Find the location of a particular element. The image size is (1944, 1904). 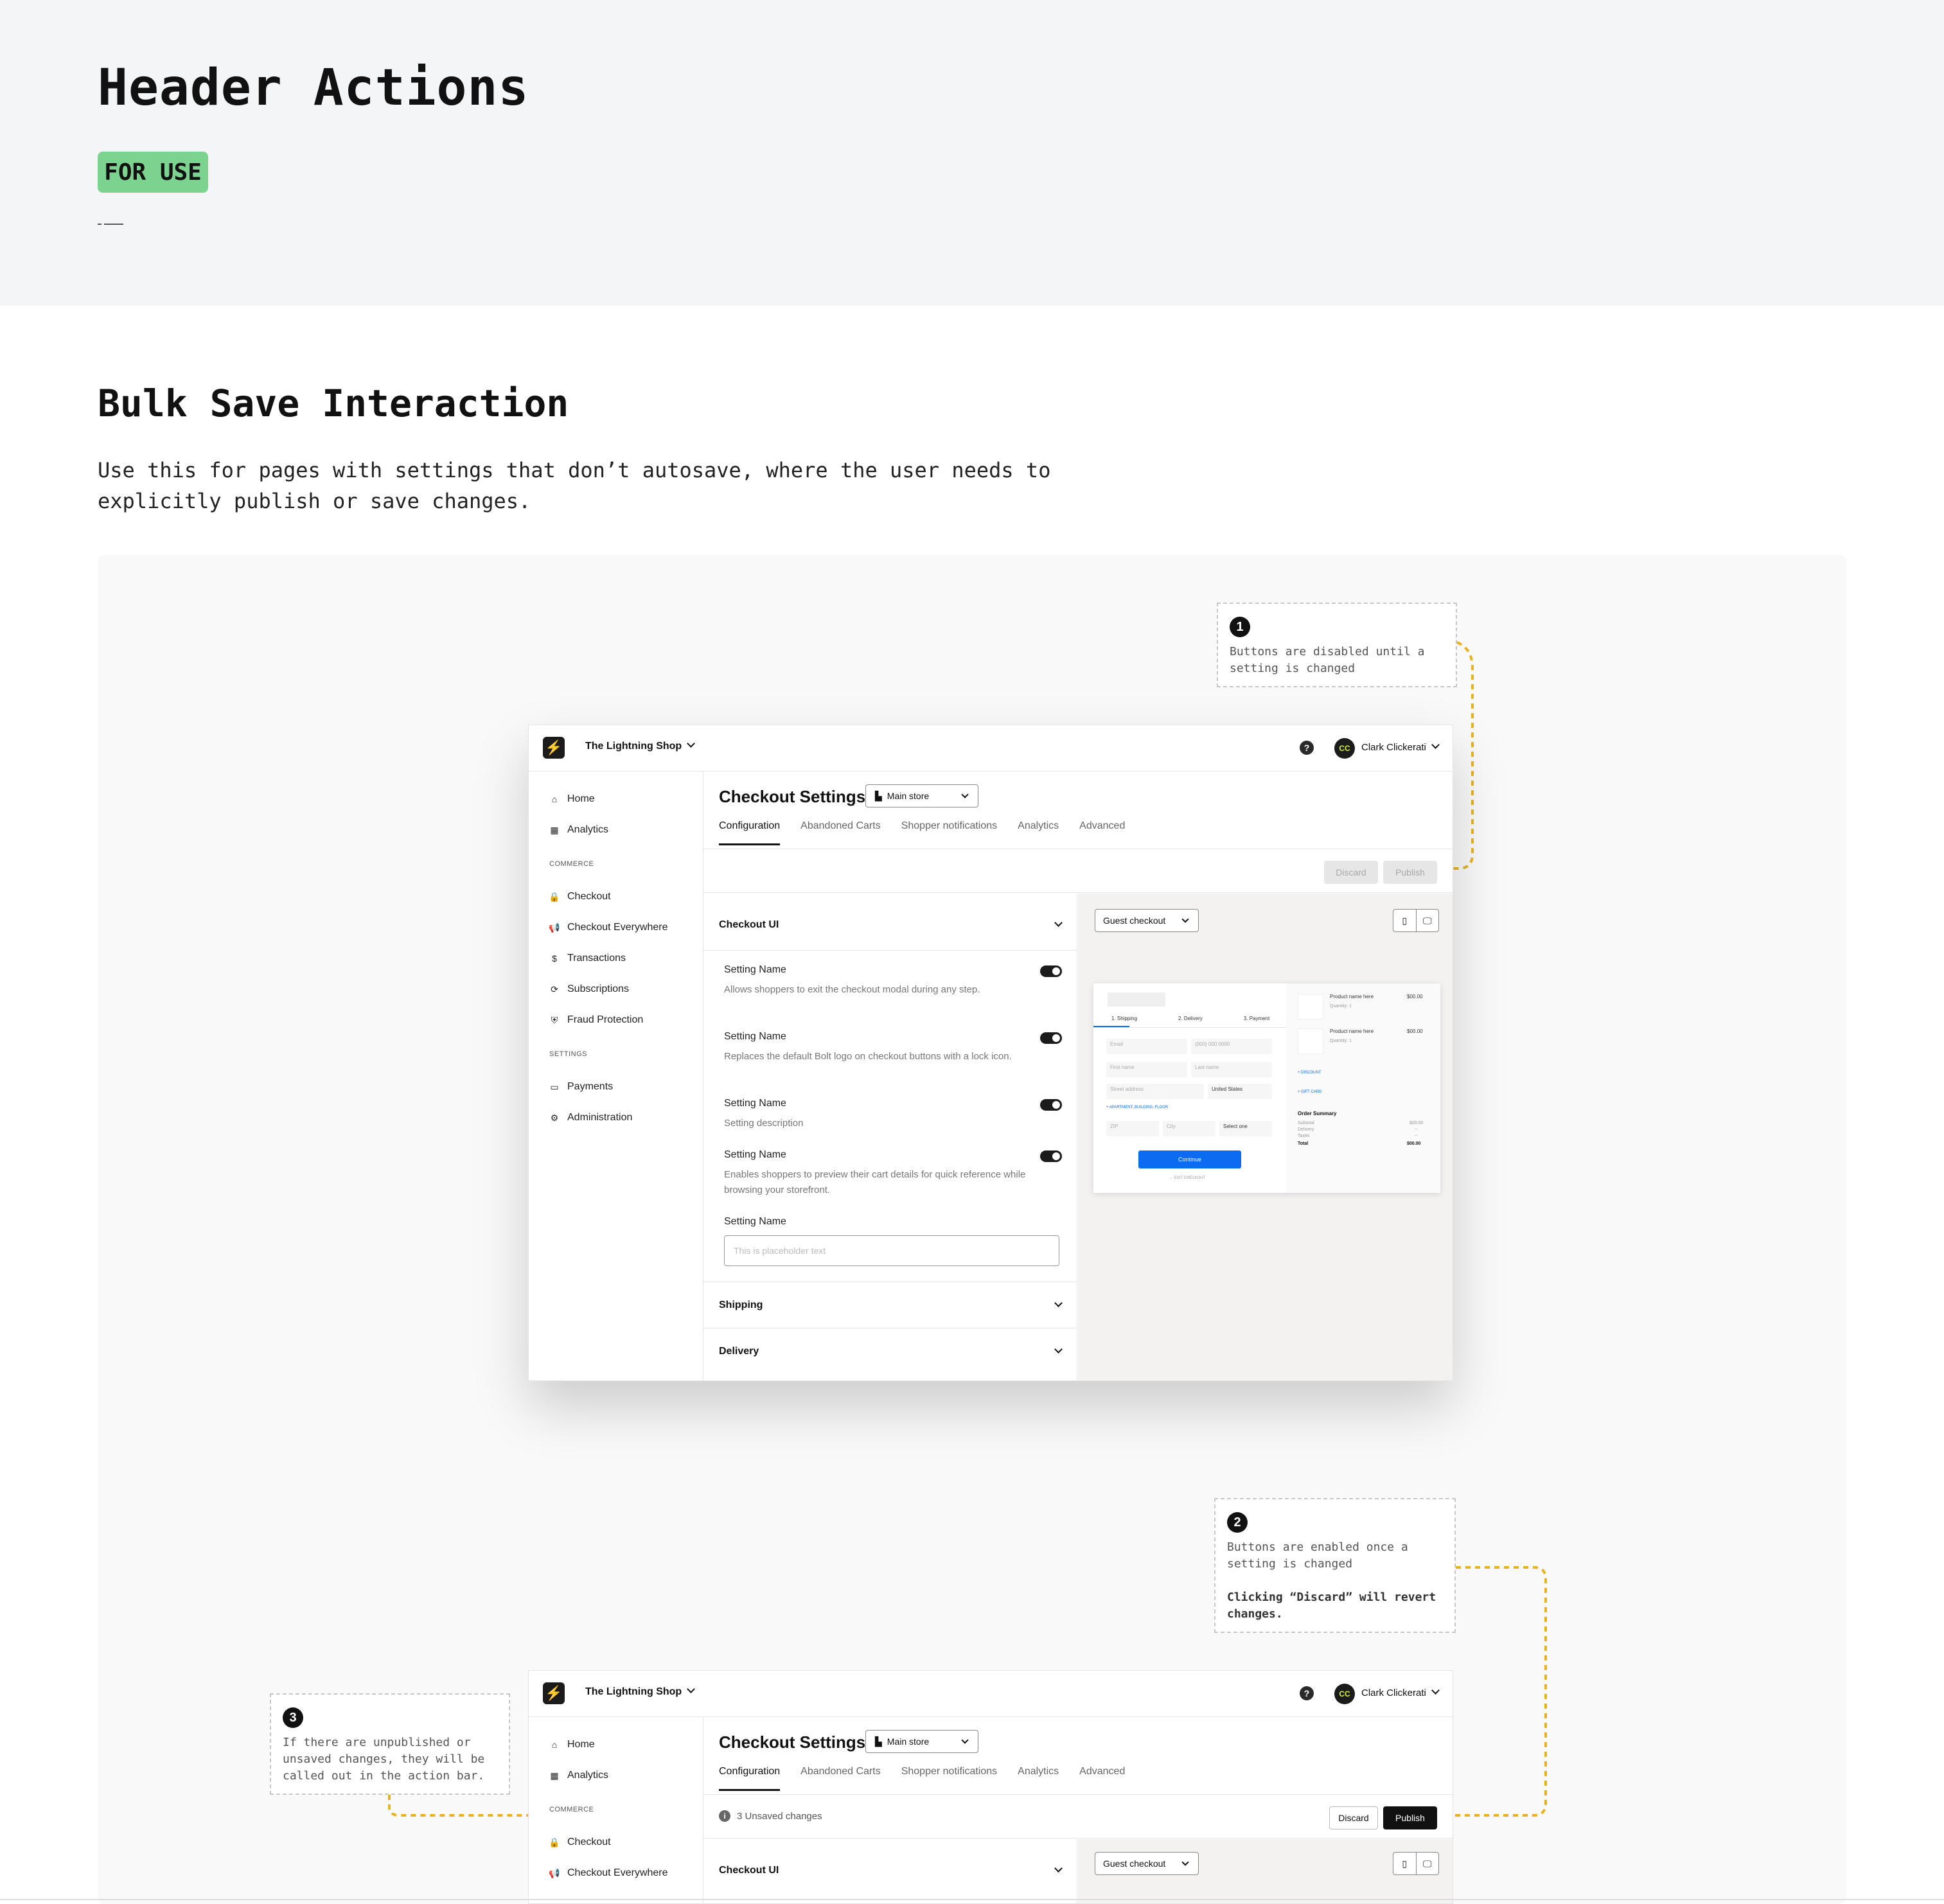

action-bar: i 3 Unsaved changes Discard Publish is located at coordinates (1078, 1816).